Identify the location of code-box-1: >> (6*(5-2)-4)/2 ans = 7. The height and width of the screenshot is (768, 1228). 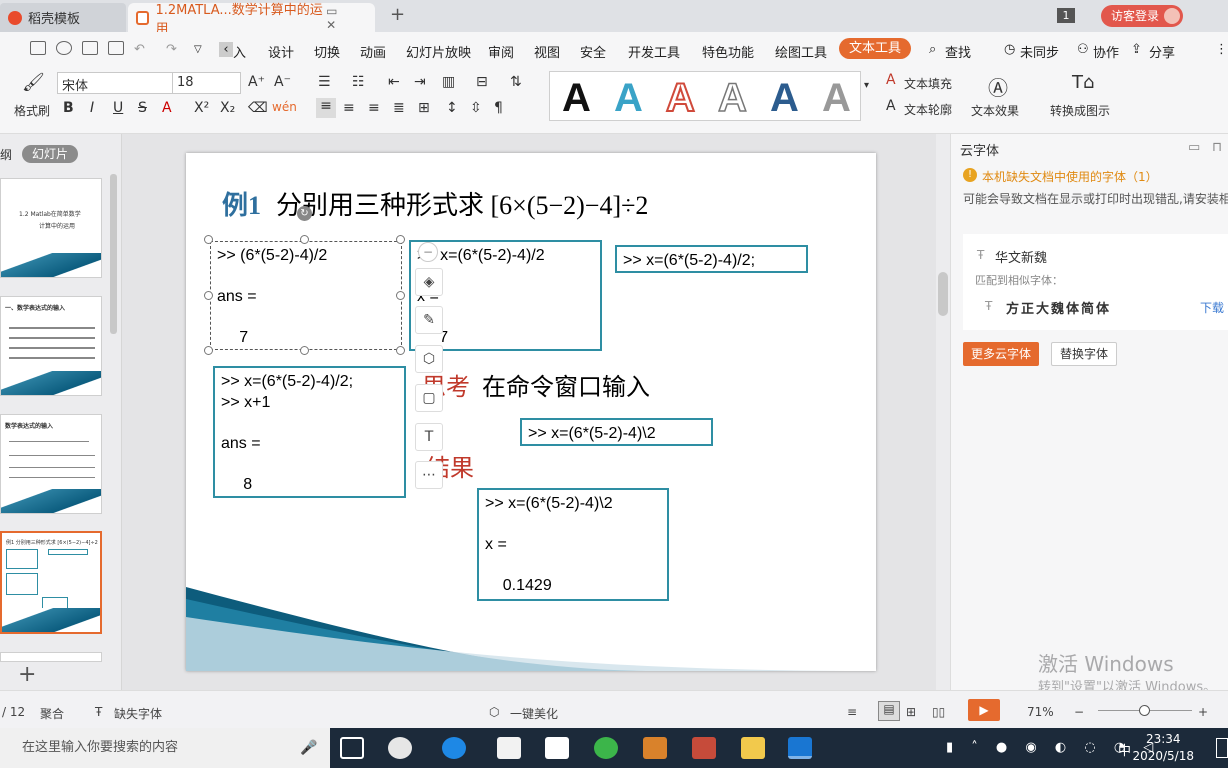
(306, 295).